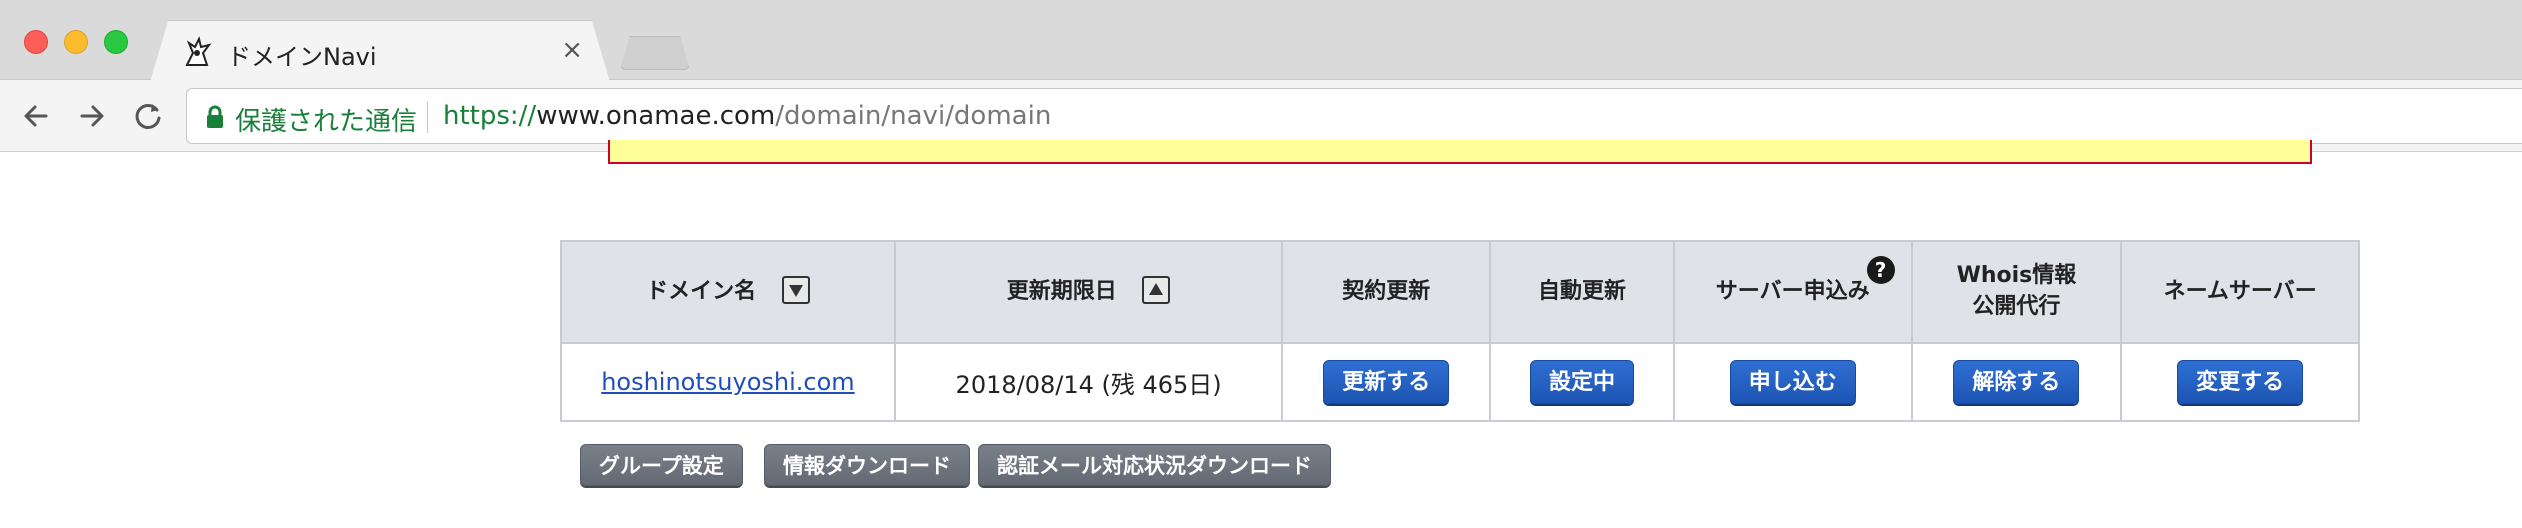 Image resolution: width=2522 pixels, height=528 pixels. Describe the element at coordinates (215, 116) in the screenshot. I see `lock-icon` at that location.